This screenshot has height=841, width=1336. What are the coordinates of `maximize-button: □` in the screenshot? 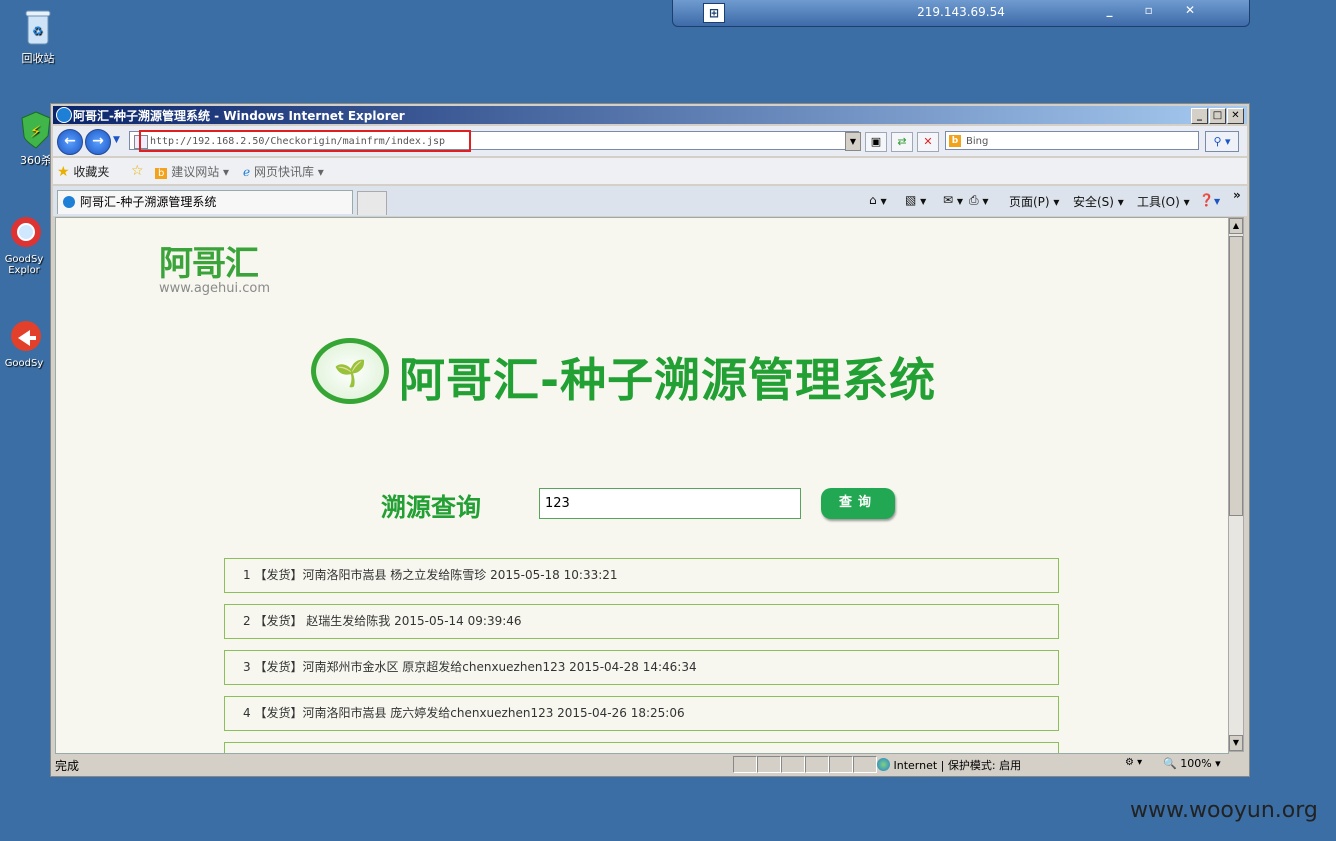 It's located at (1217, 116).